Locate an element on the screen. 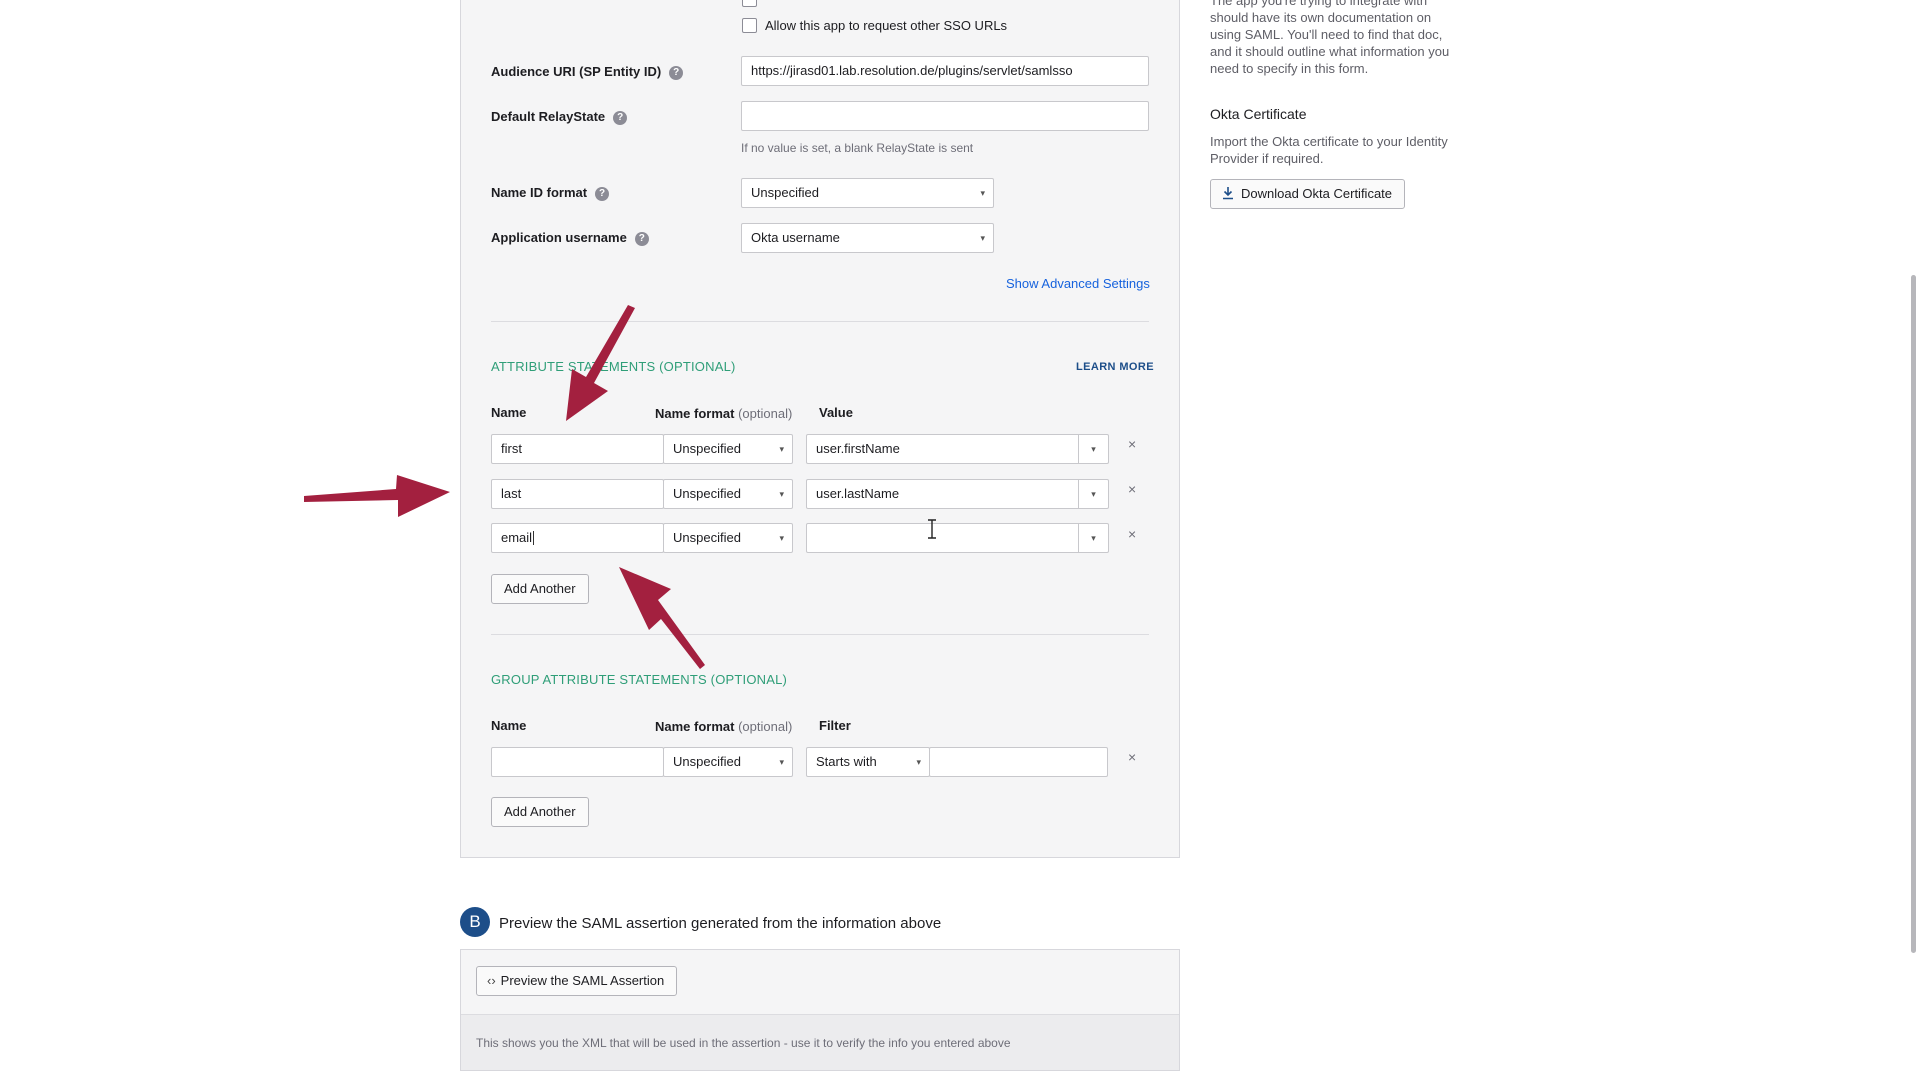  attr-value-combobox: user.firstName ▾ is located at coordinates (957, 449).